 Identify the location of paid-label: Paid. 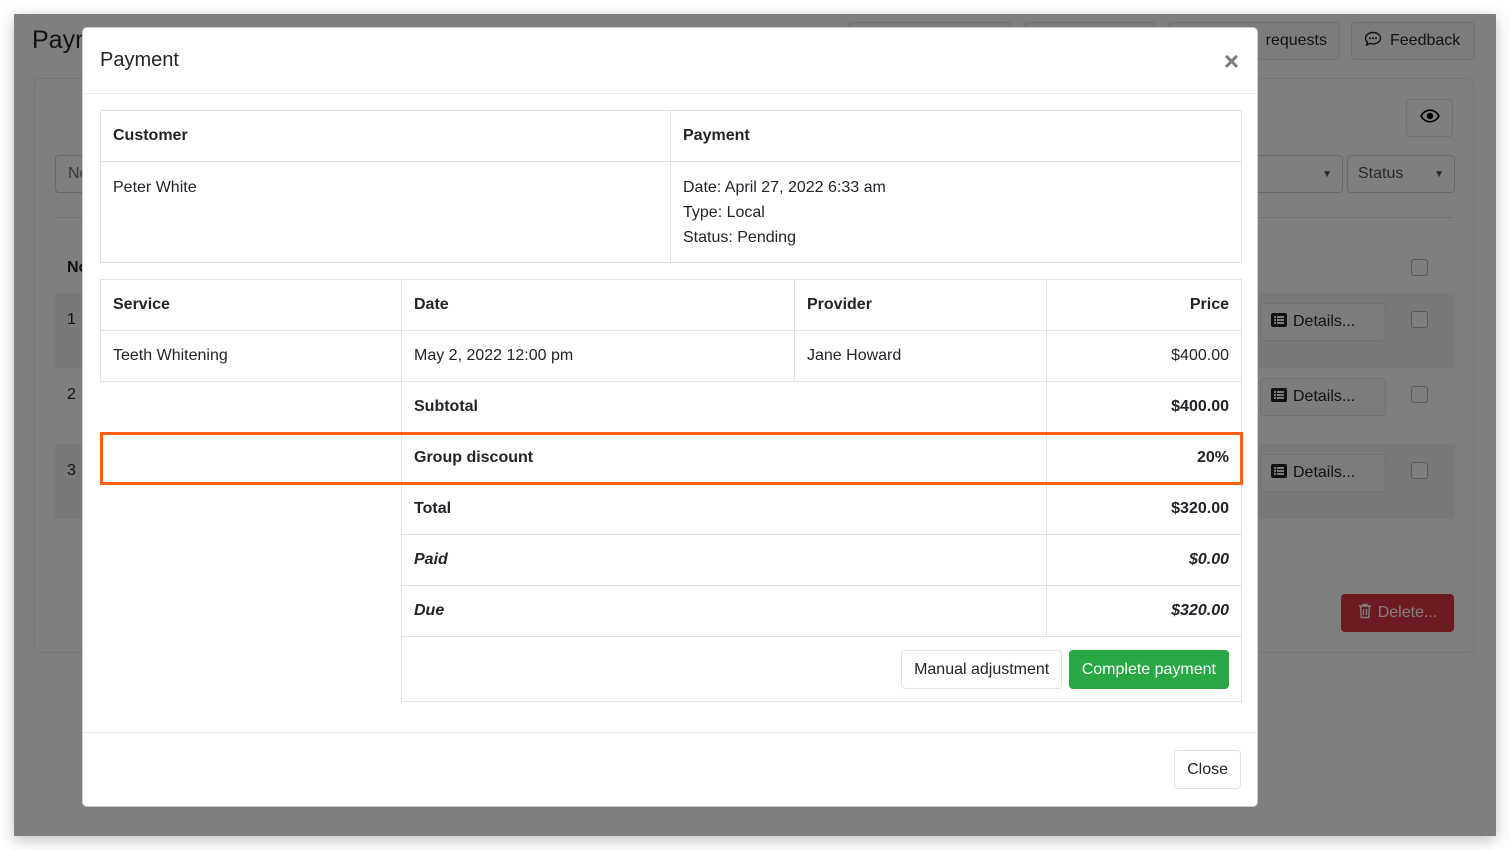
(724, 560).